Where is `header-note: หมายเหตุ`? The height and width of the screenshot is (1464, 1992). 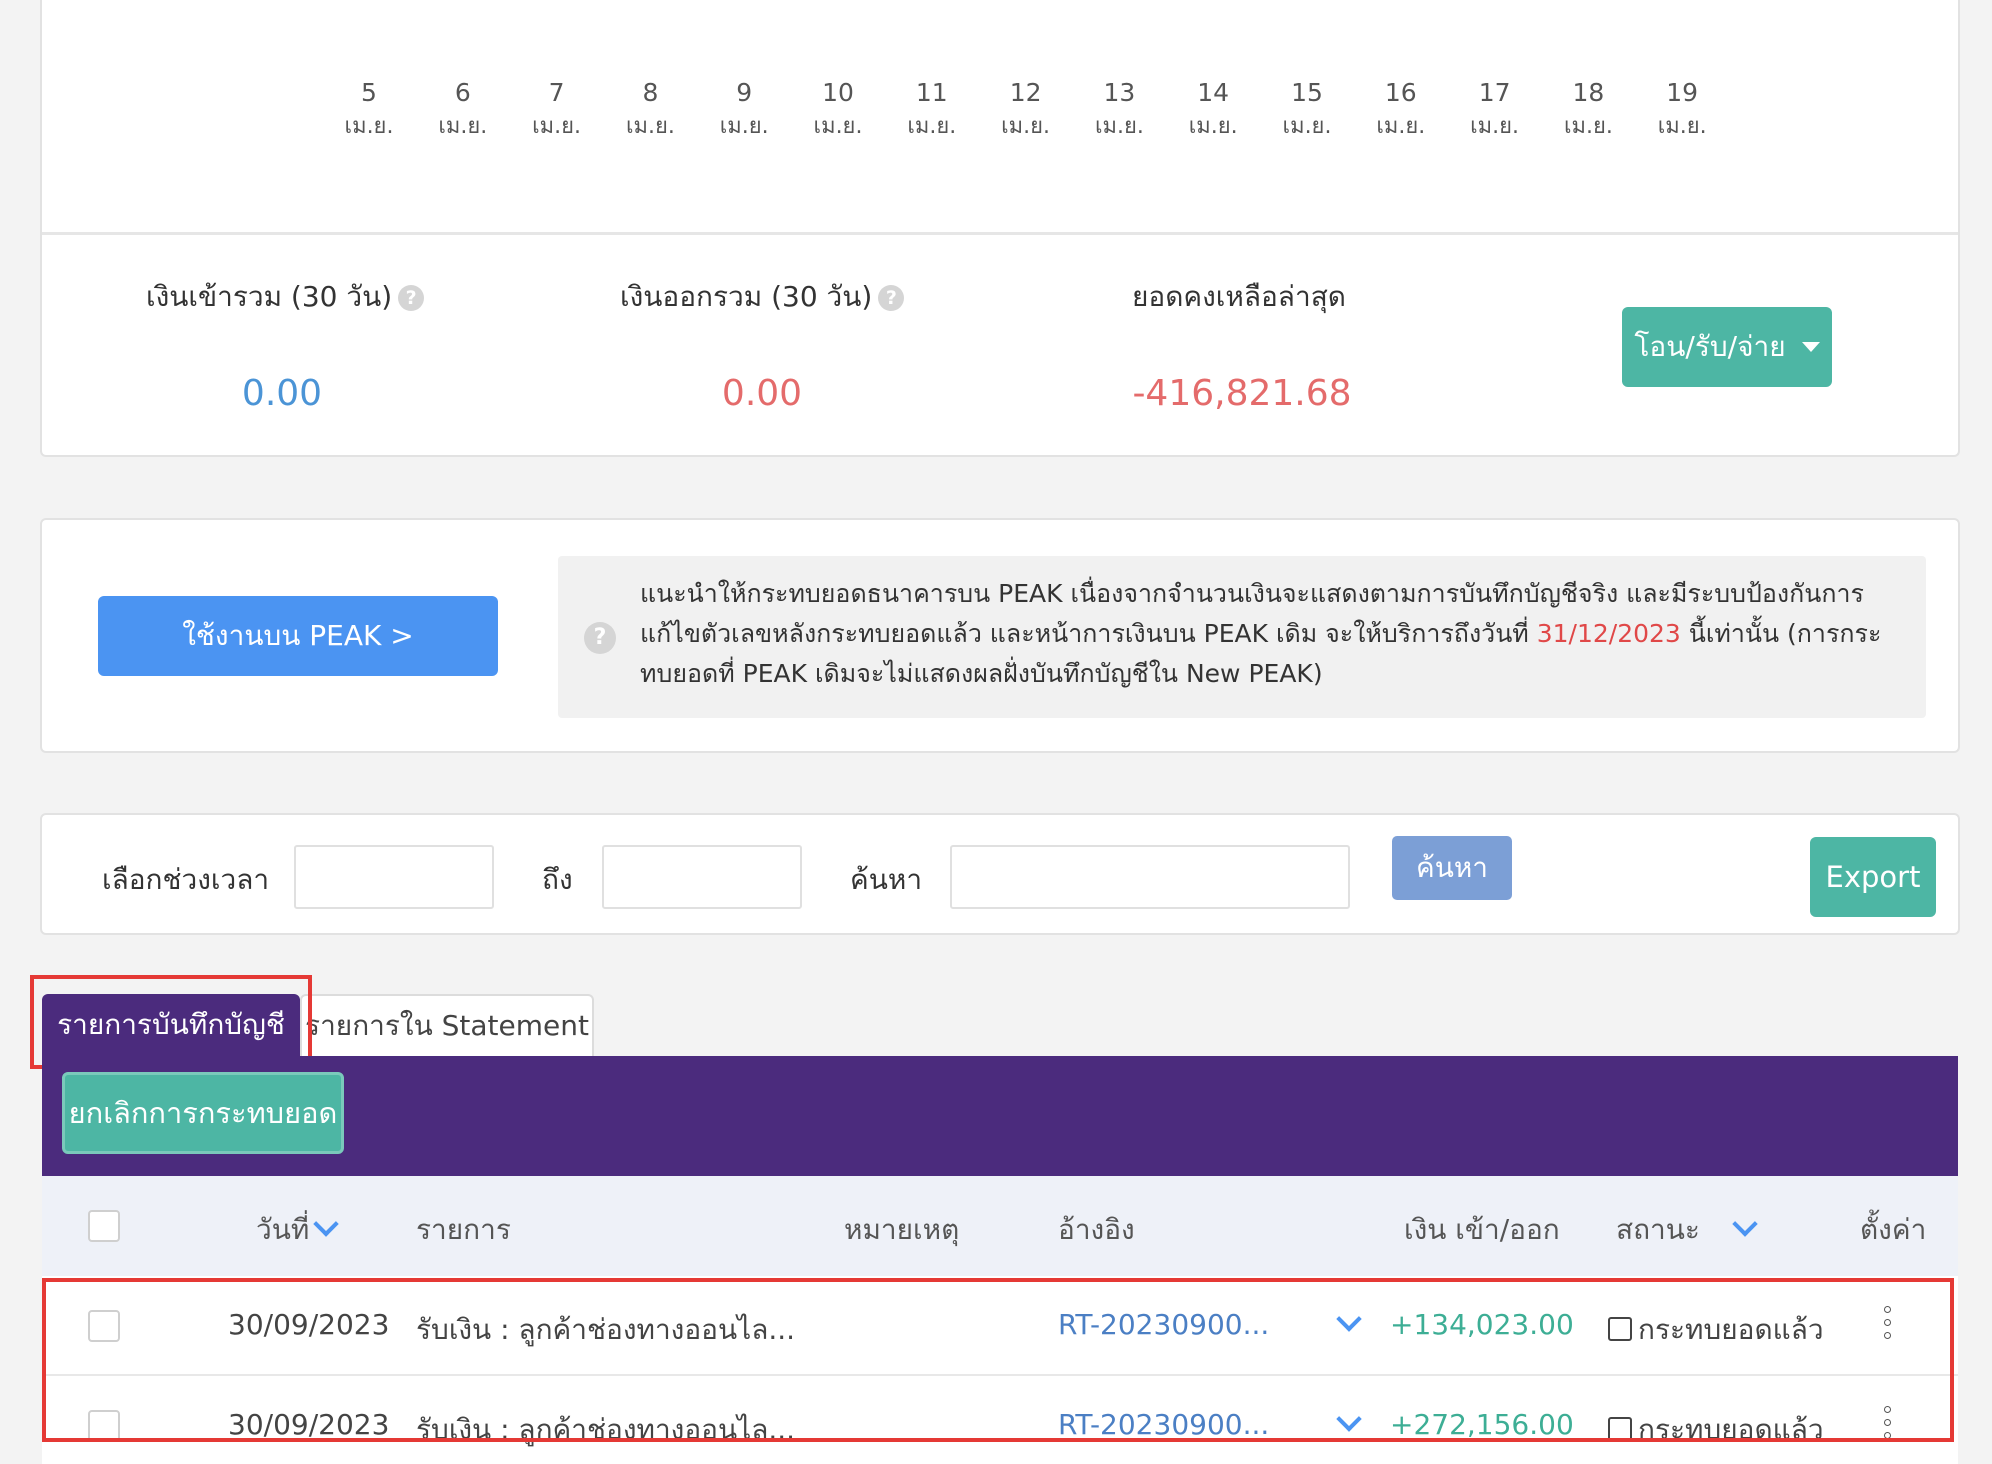 header-note: หมายเหตุ is located at coordinates (902, 1229).